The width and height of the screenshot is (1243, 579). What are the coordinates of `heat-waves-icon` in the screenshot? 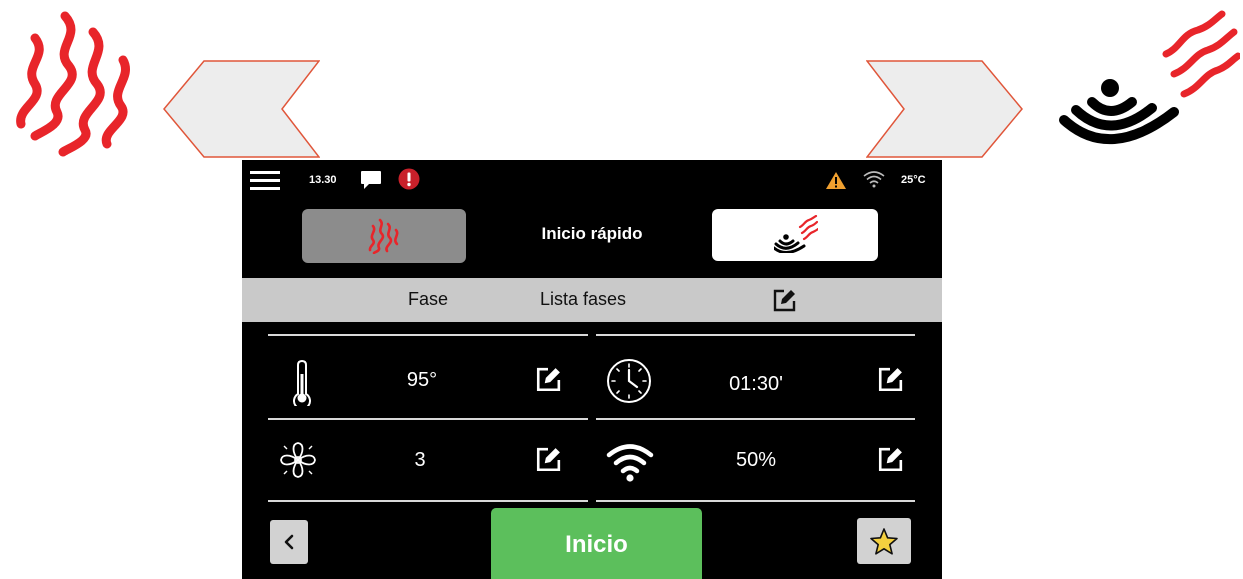 It's located at (384, 236).